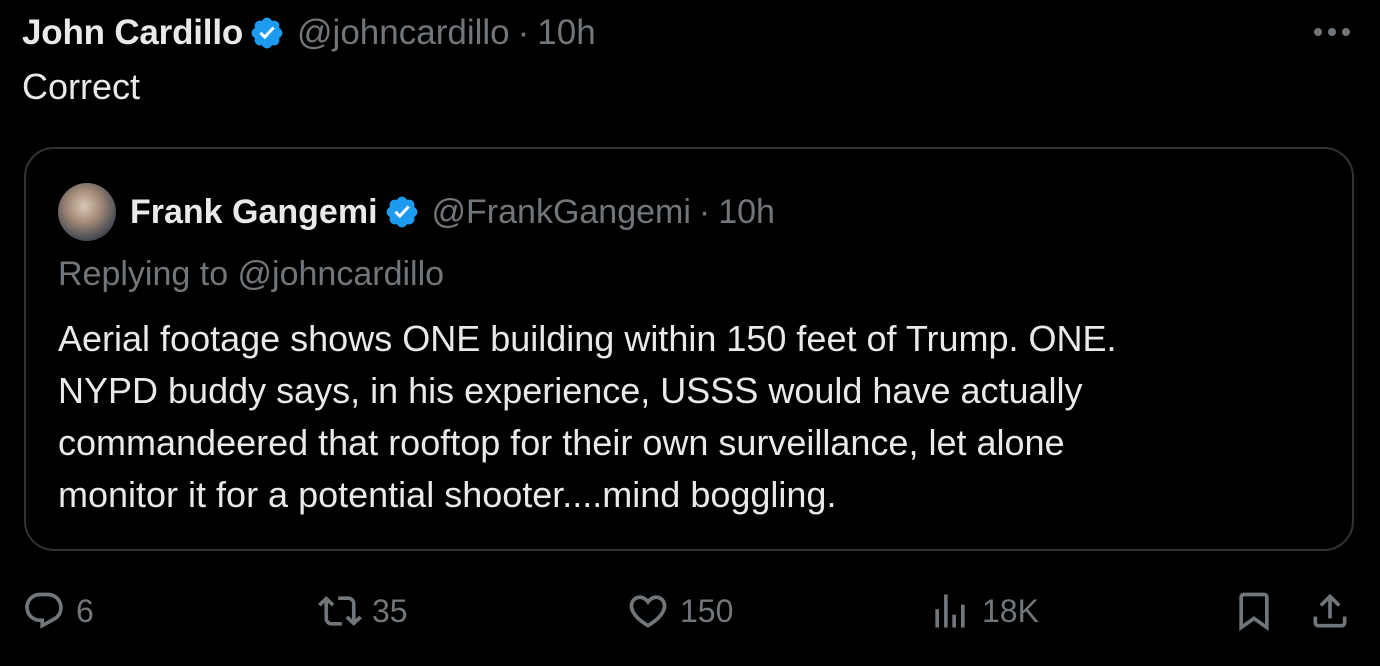 This screenshot has width=1380, height=666. Describe the element at coordinates (1010, 610) in the screenshot. I see `views-count: 18K` at that location.